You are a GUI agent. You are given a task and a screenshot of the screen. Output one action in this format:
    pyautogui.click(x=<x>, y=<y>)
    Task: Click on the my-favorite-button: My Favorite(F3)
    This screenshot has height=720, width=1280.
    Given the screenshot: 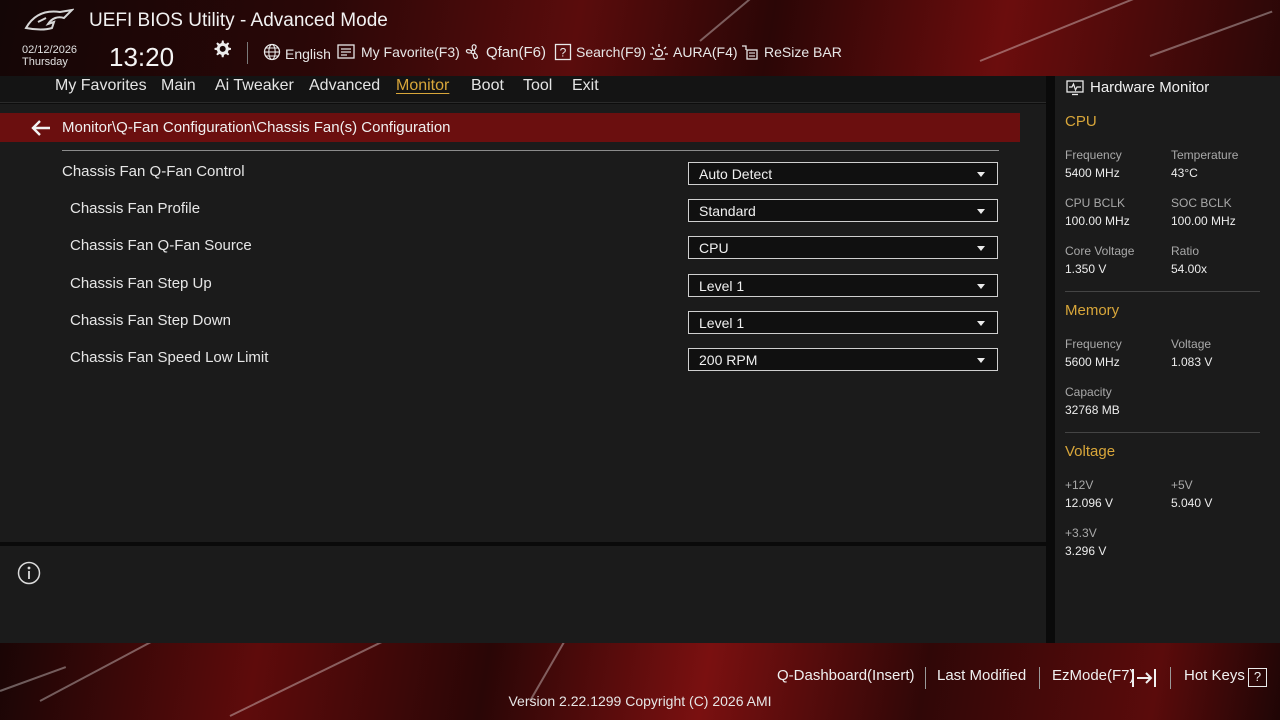 What is the action you would take?
    pyautogui.click(x=398, y=52)
    